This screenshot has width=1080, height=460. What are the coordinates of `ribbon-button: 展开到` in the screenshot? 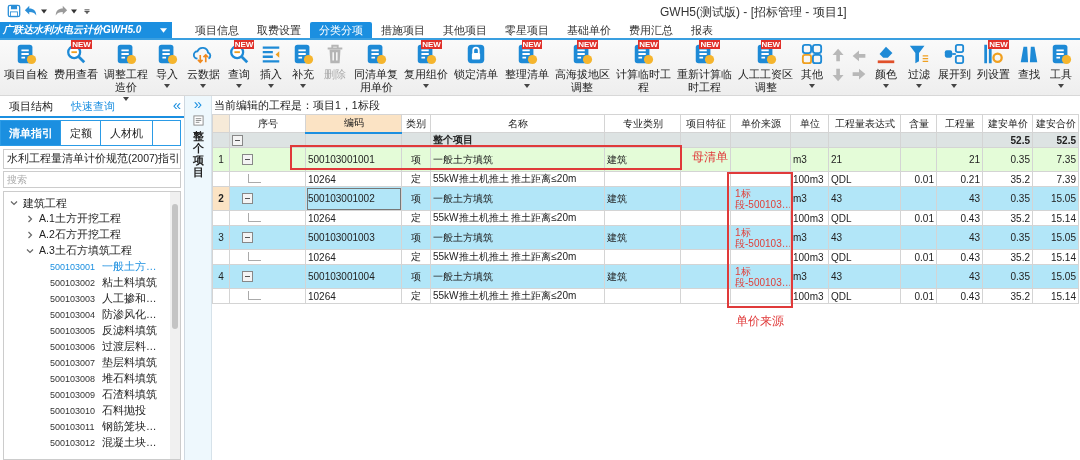 It's located at (954, 64).